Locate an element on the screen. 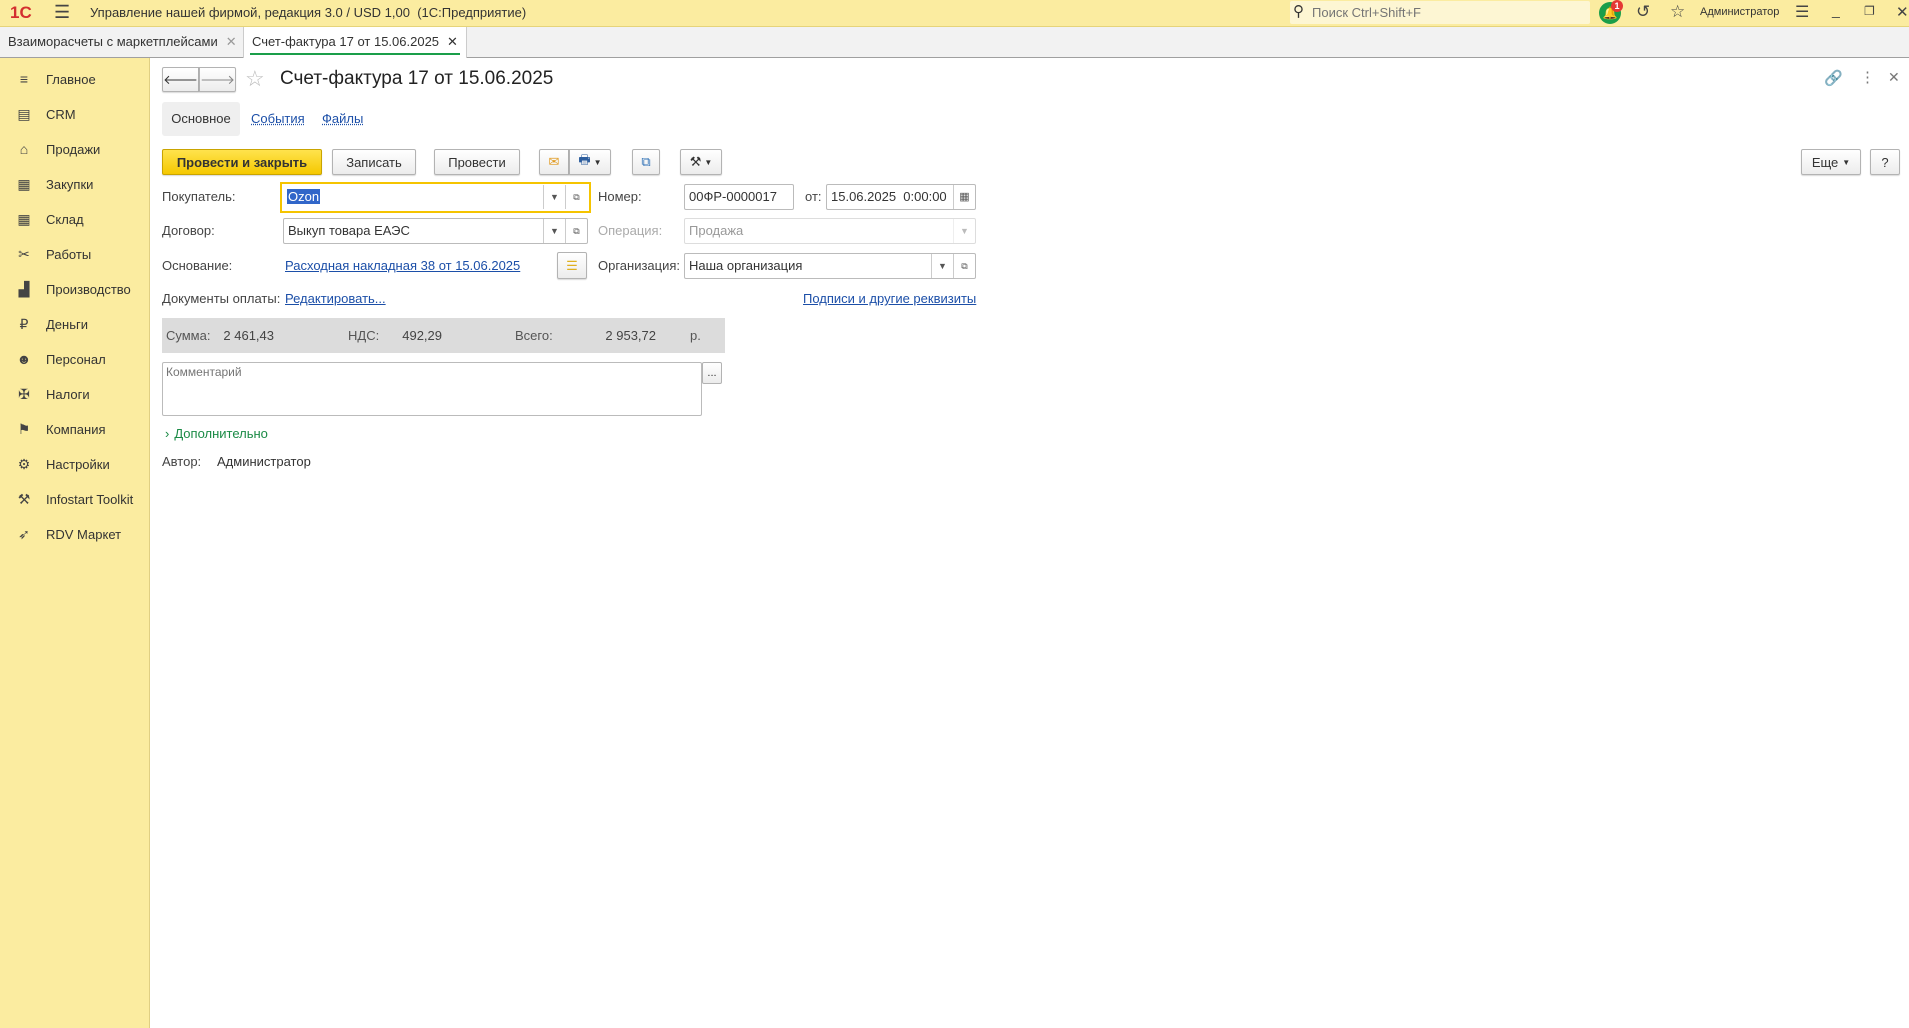 The image size is (1909, 1028). close-form-icon: ✕ is located at coordinates (1894, 77).